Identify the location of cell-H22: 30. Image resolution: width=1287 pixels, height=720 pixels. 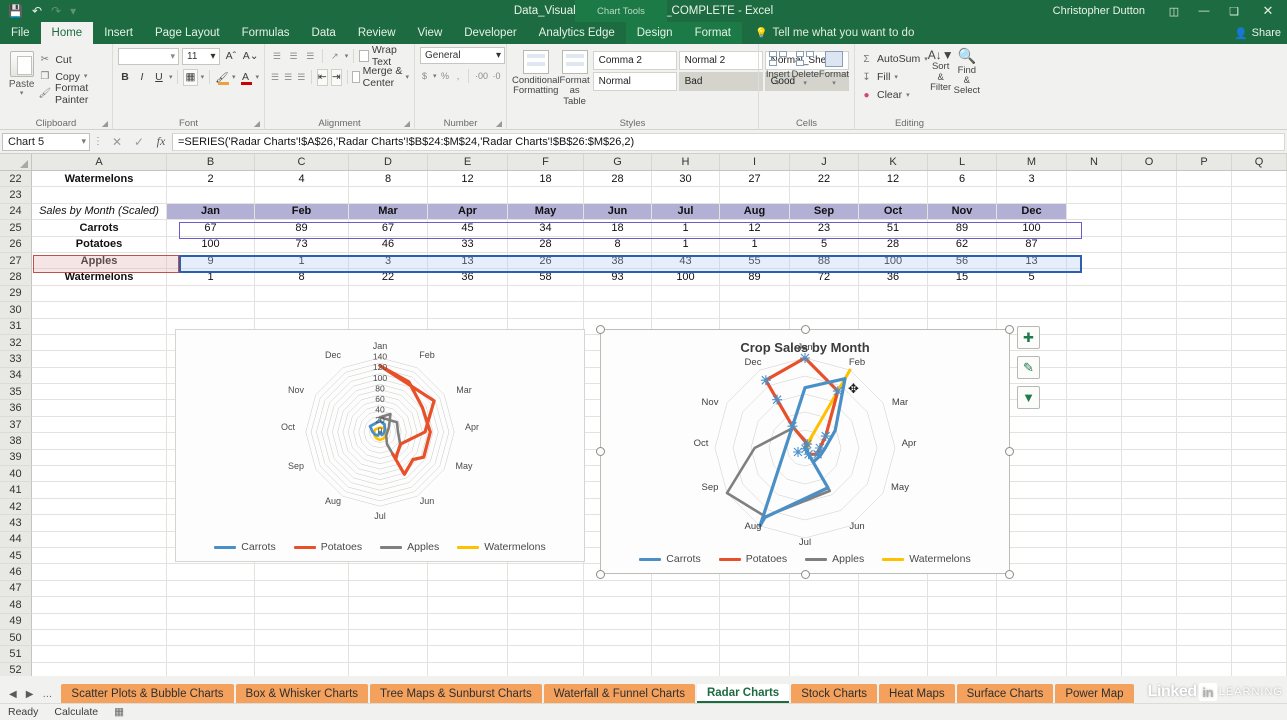
(686, 179).